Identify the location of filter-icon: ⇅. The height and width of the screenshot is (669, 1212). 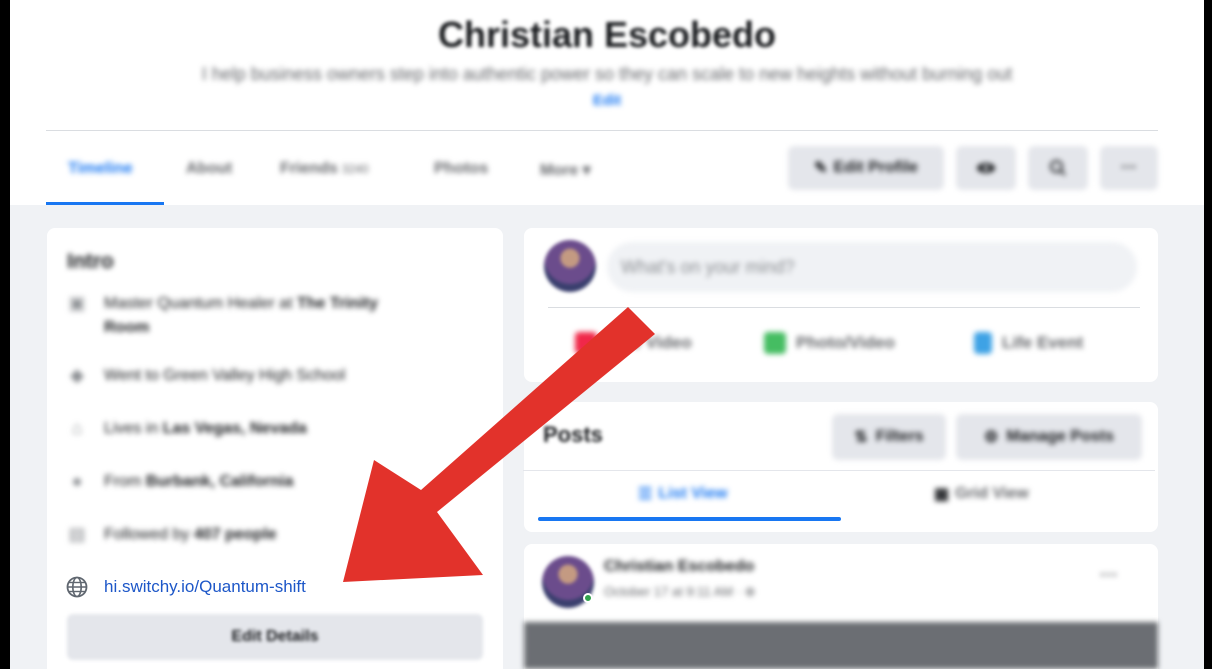
(861, 437).